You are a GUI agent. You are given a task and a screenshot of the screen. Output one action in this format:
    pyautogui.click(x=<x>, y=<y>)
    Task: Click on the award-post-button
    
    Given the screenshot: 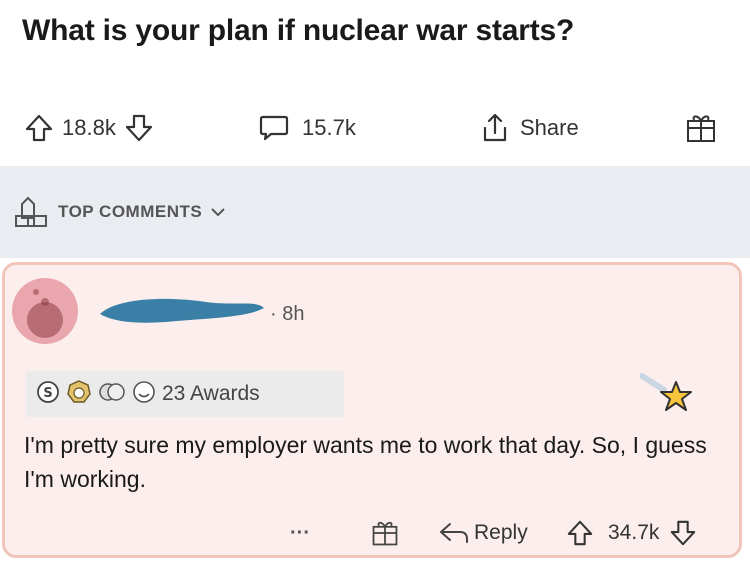 What is the action you would take?
    pyautogui.click(x=701, y=128)
    